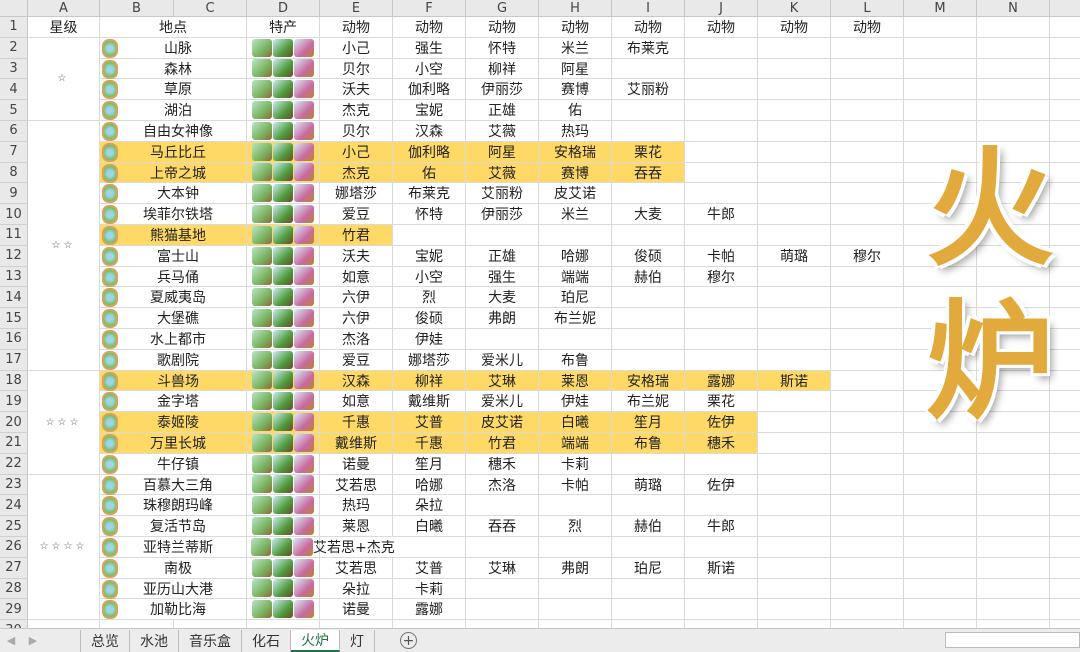 The height and width of the screenshot is (652, 1080). Describe the element at coordinates (429, 526) in the screenshot. I see `animal-cell: 白曦` at that location.